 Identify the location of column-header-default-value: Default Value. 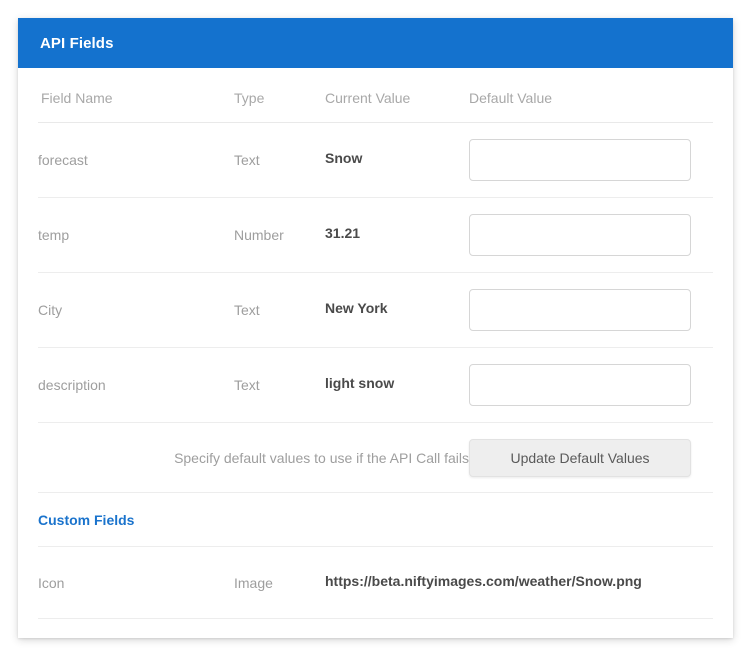
(591, 95).